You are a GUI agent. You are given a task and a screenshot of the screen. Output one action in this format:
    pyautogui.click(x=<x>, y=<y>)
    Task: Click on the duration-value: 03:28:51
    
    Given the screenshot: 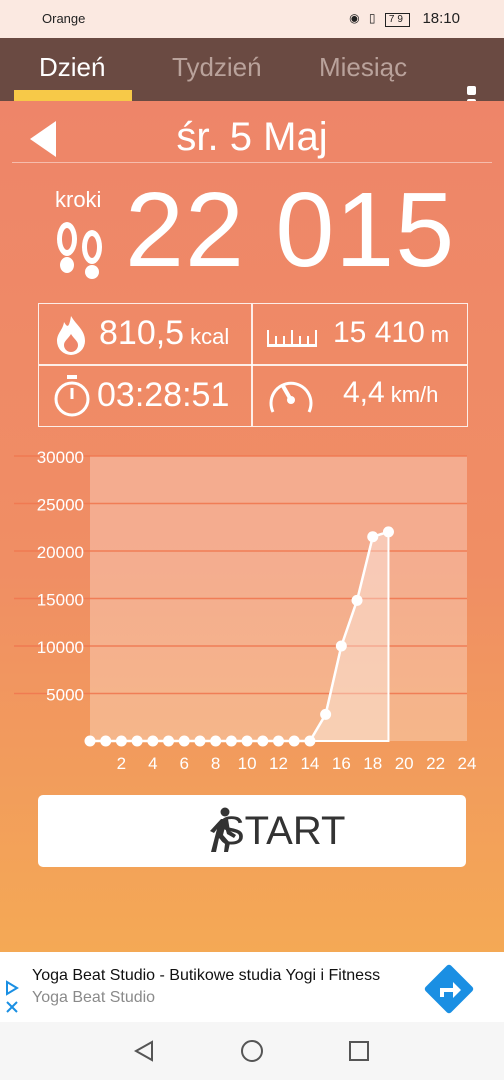 What is the action you would take?
    pyautogui.click(x=163, y=395)
    